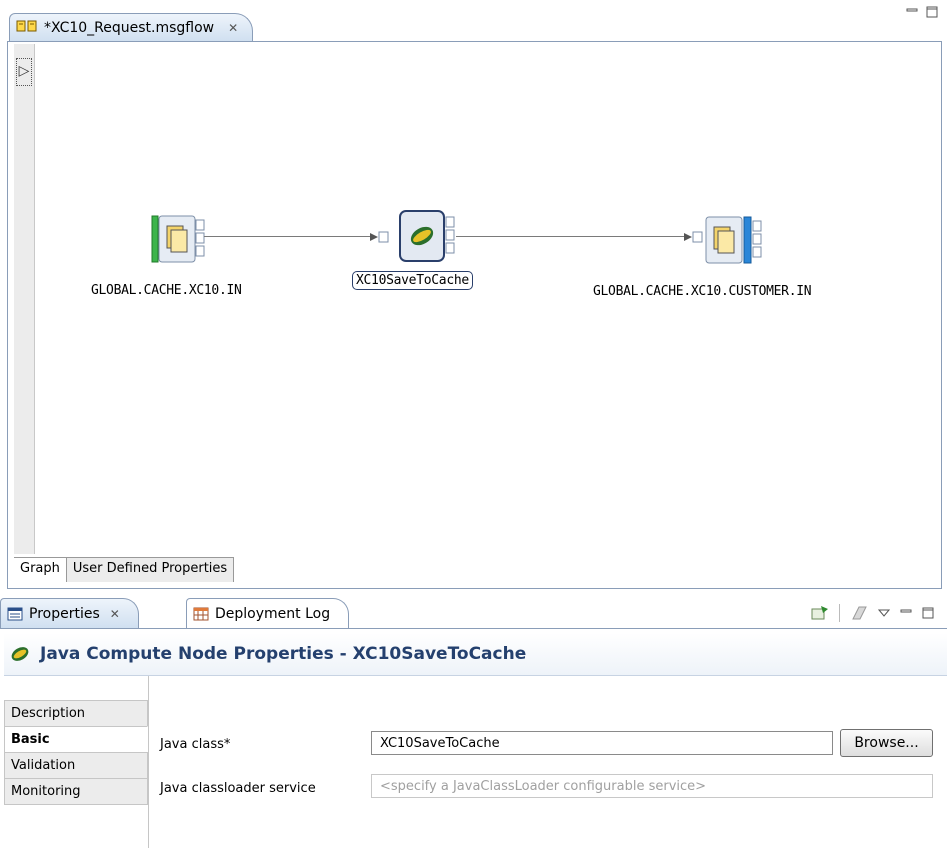 The width and height of the screenshot is (947, 848). What do you see at coordinates (602, 743) in the screenshot?
I see `java-class-field: XC10SaveToCache` at bounding box center [602, 743].